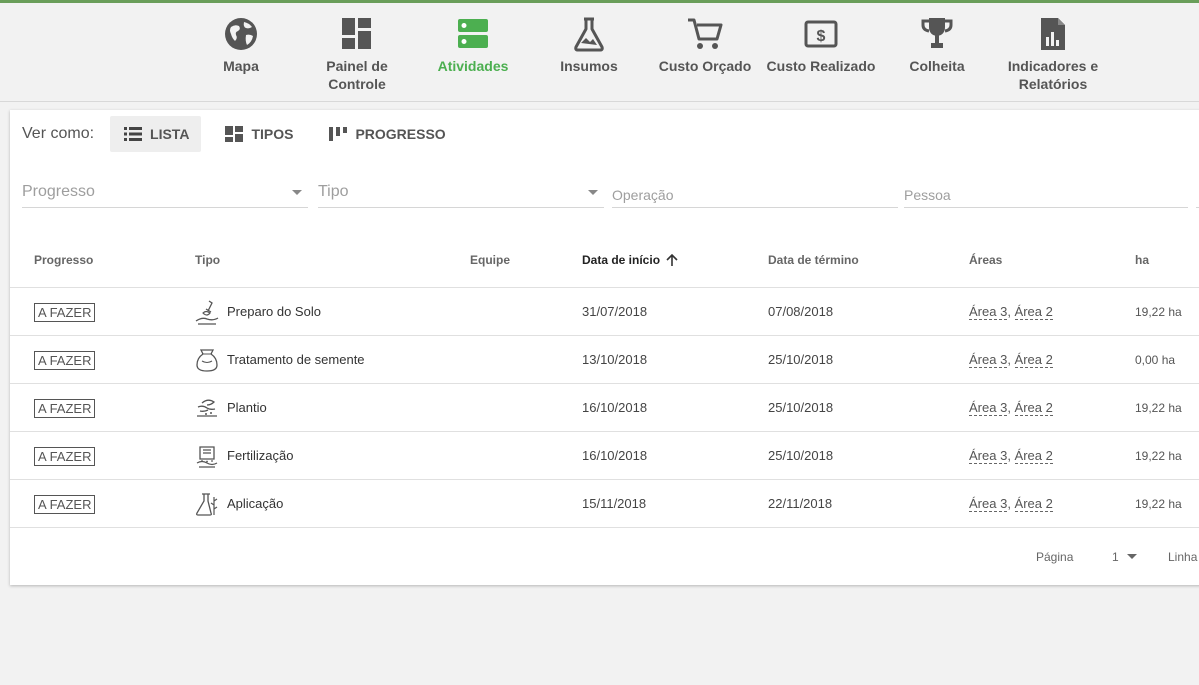 The height and width of the screenshot is (685, 1199). I want to click on type-filter-placeholder: Tipo, so click(333, 191).